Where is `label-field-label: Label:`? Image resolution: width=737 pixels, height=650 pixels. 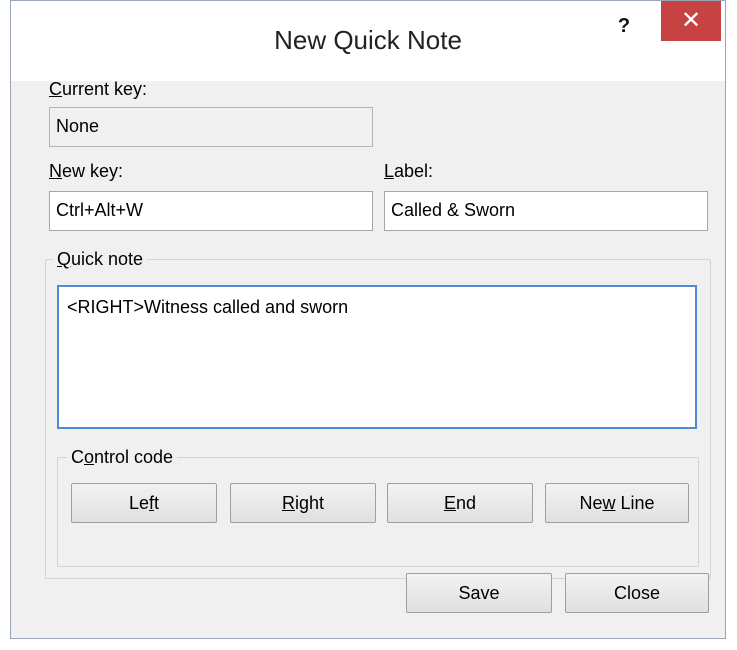
label-field-label: Label: is located at coordinates (409, 171).